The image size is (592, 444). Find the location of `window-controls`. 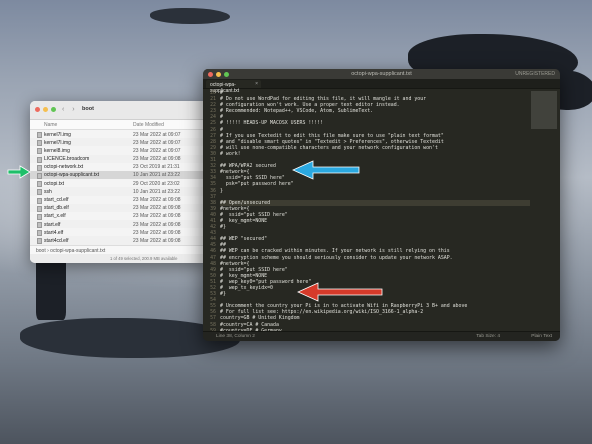

window-controls is located at coordinates (45, 109).